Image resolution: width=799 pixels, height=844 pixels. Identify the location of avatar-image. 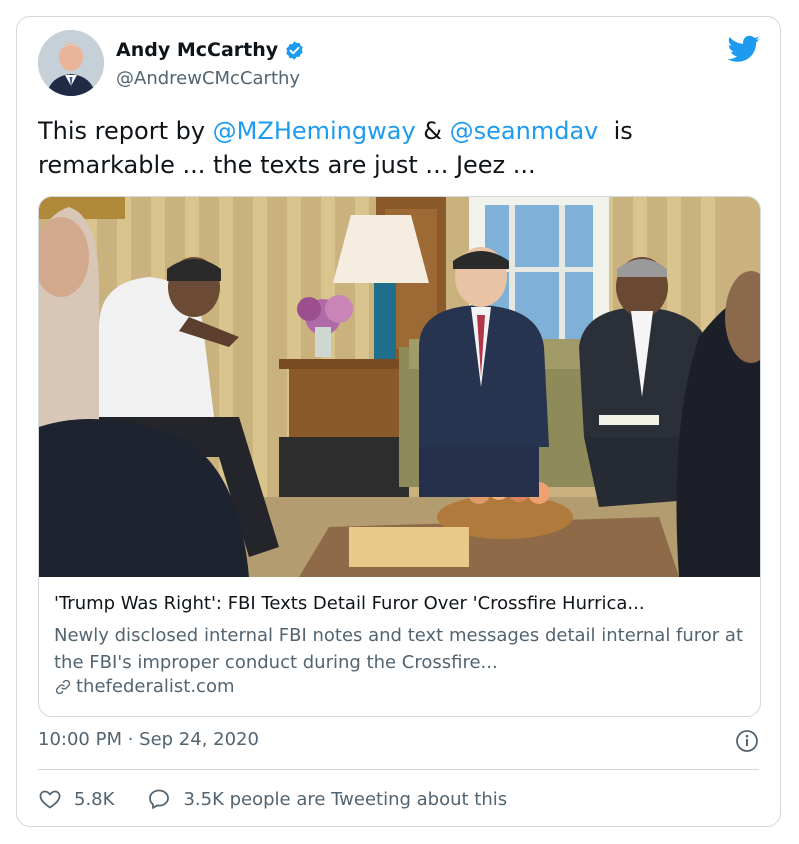
(71, 63).